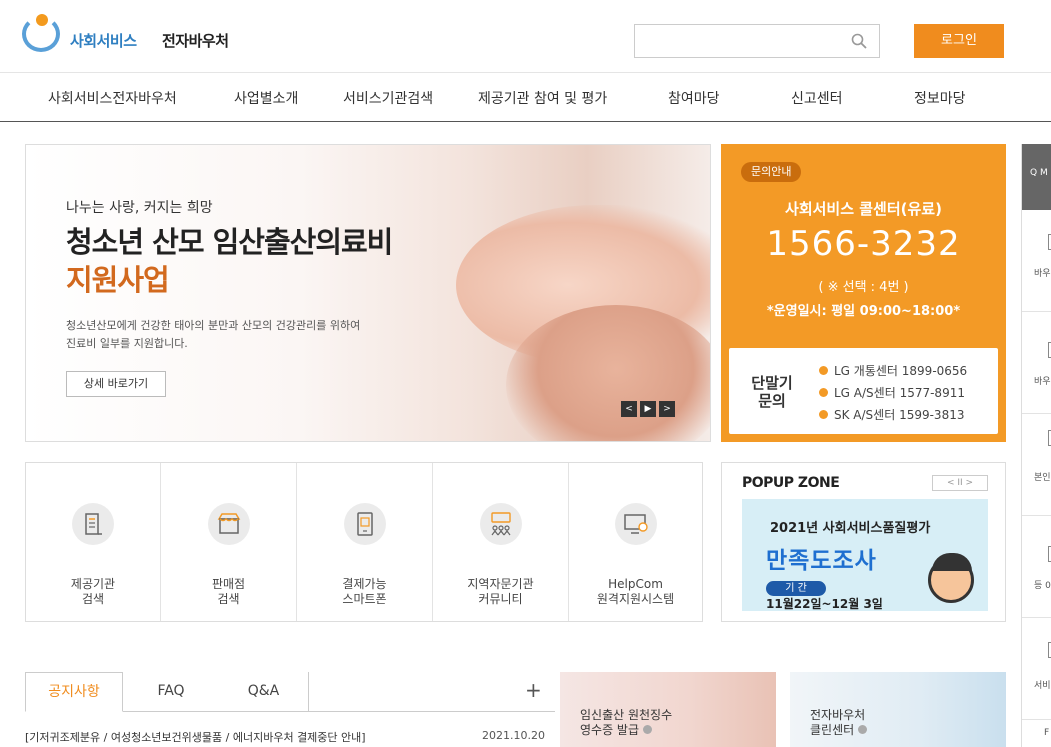  Describe the element at coordinates (667, 409) in the screenshot. I see `banner-next-button: >` at that location.